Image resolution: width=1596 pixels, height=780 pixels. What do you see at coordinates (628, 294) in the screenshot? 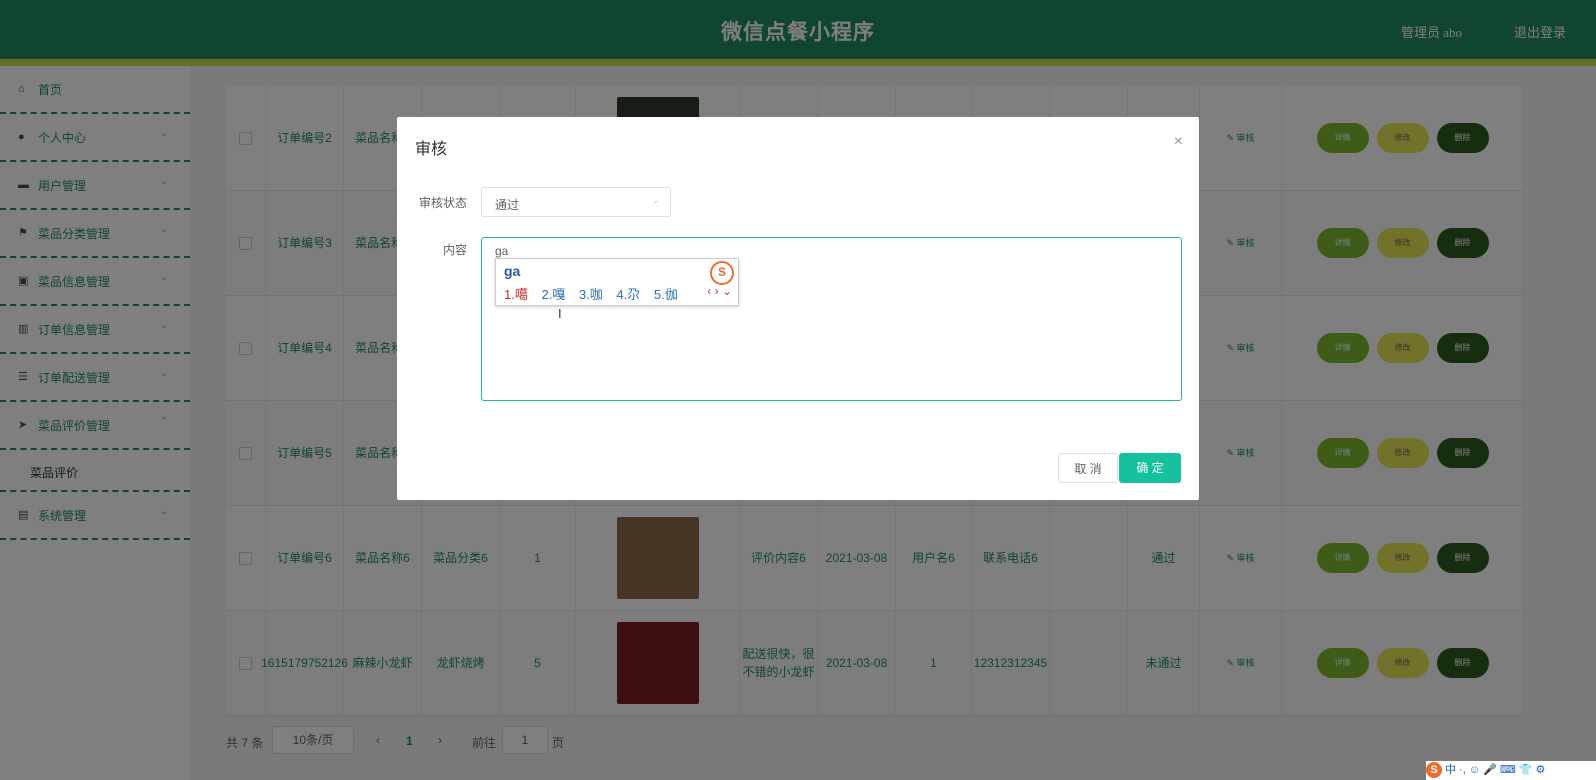
I see `ime-candidate: 4.尕` at bounding box center [628, 294].